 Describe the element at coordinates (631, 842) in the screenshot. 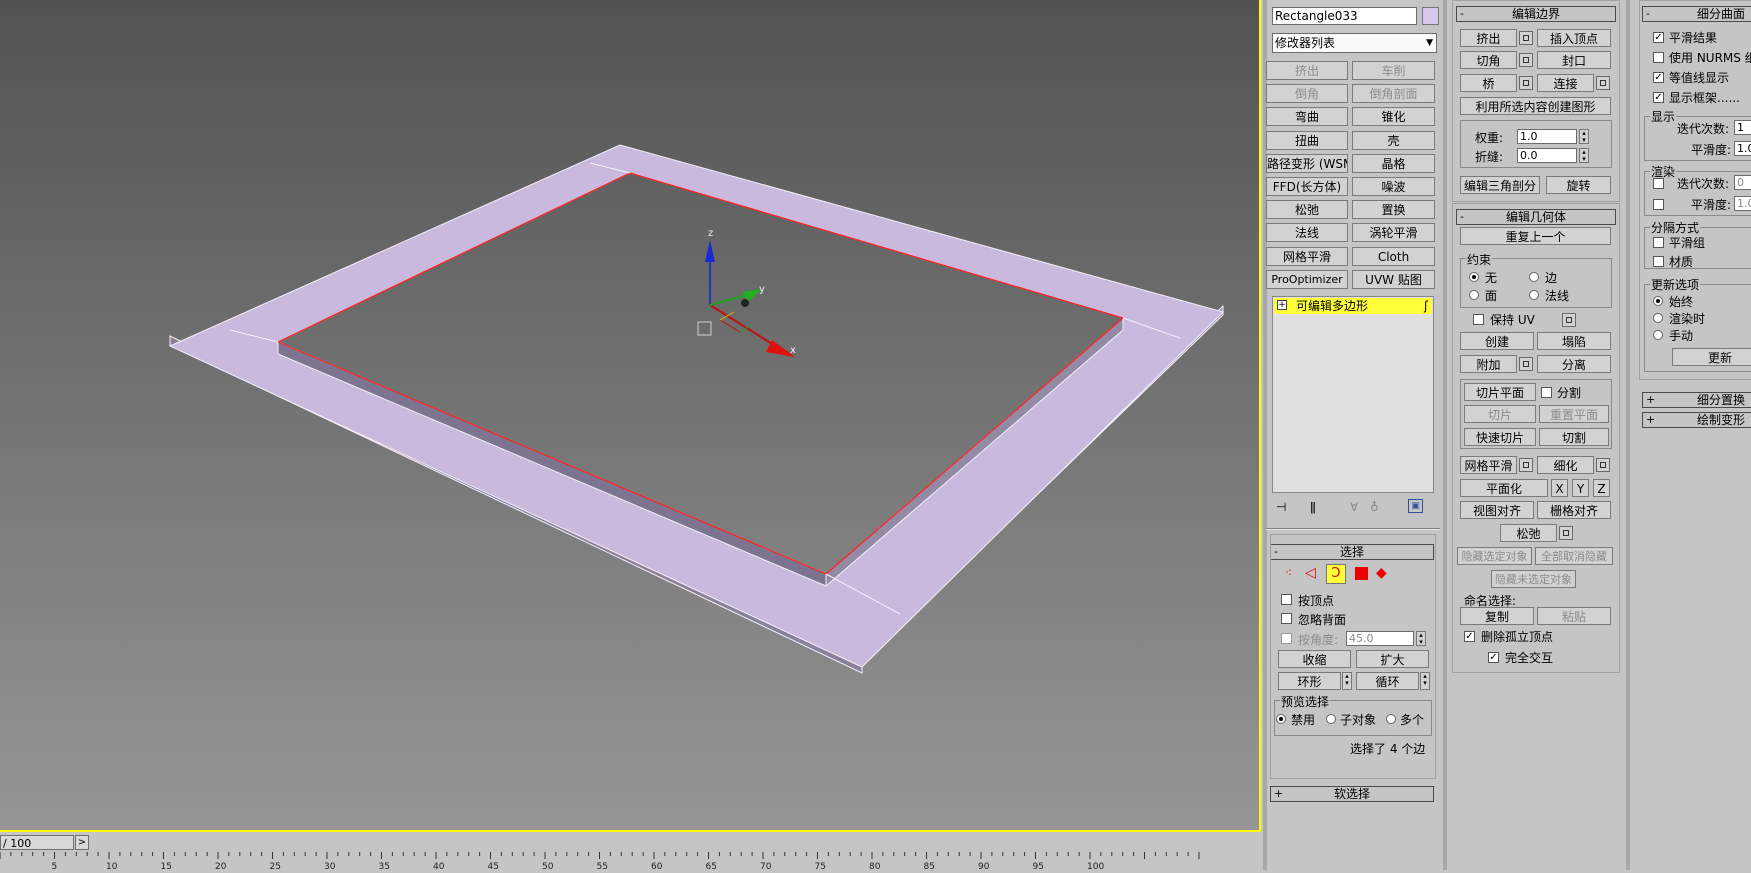

I see `time-slider-bar` at that location.